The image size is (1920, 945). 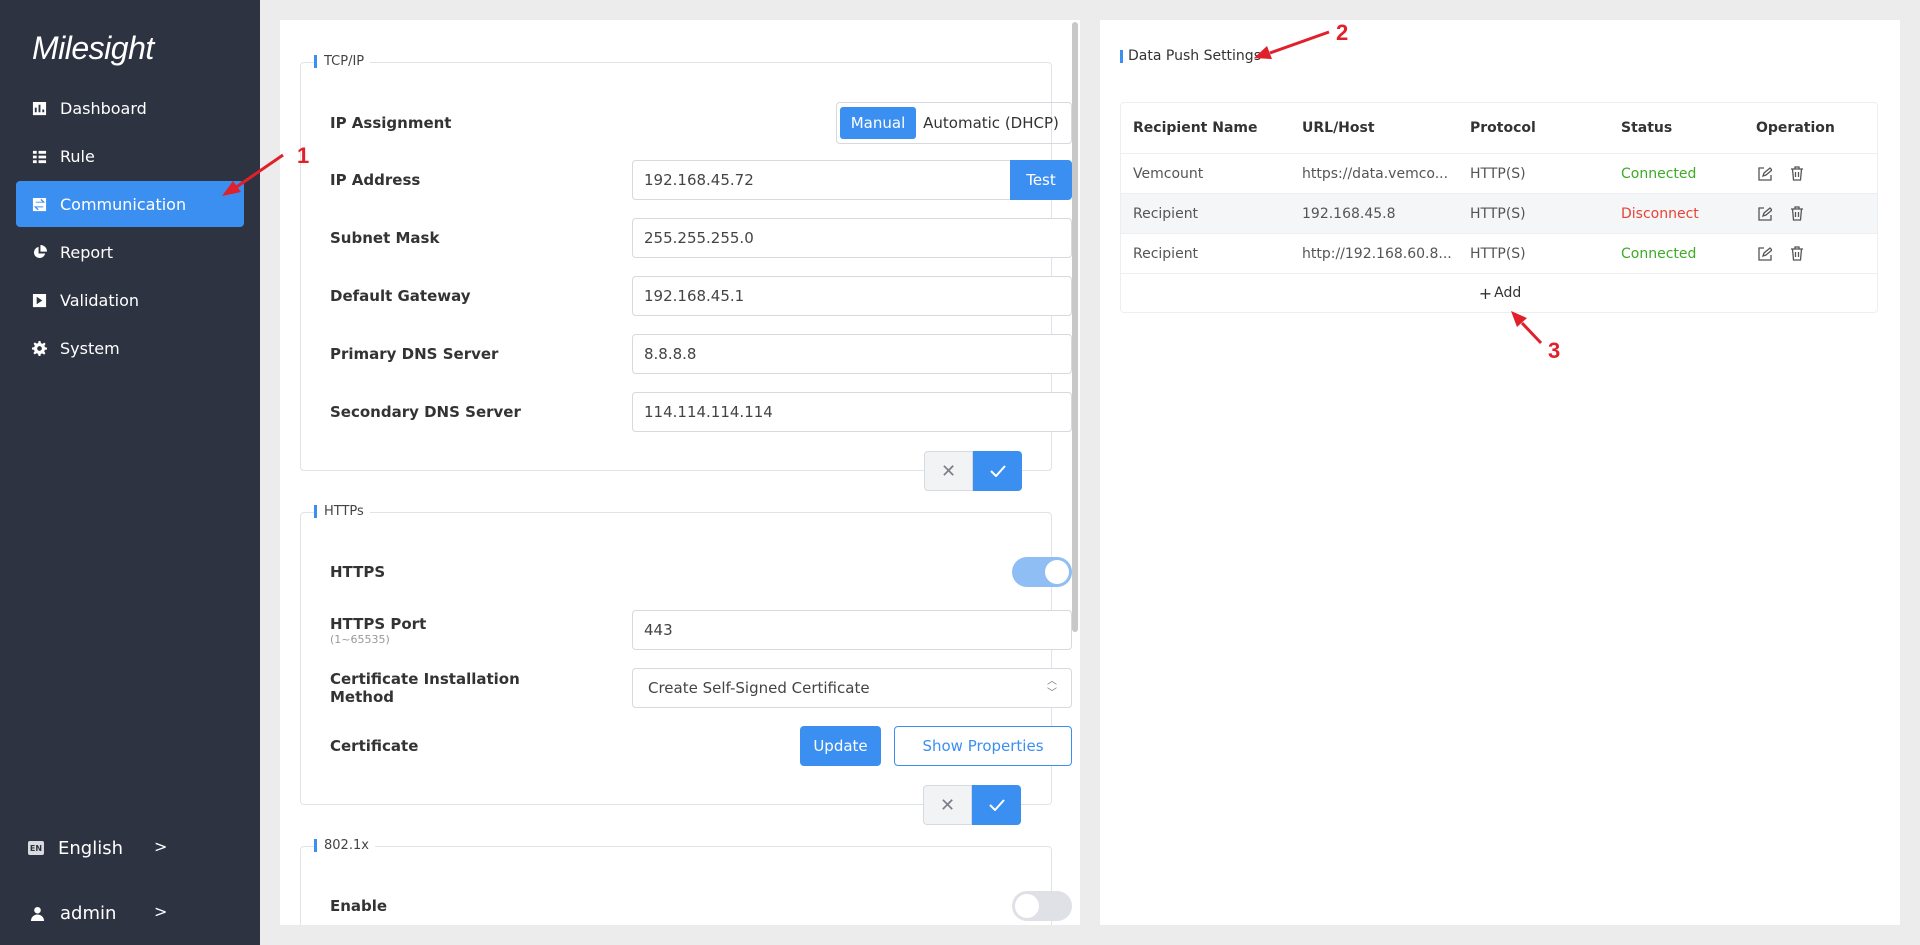 I want to click on swap-icon, so click(x=39, y=204).